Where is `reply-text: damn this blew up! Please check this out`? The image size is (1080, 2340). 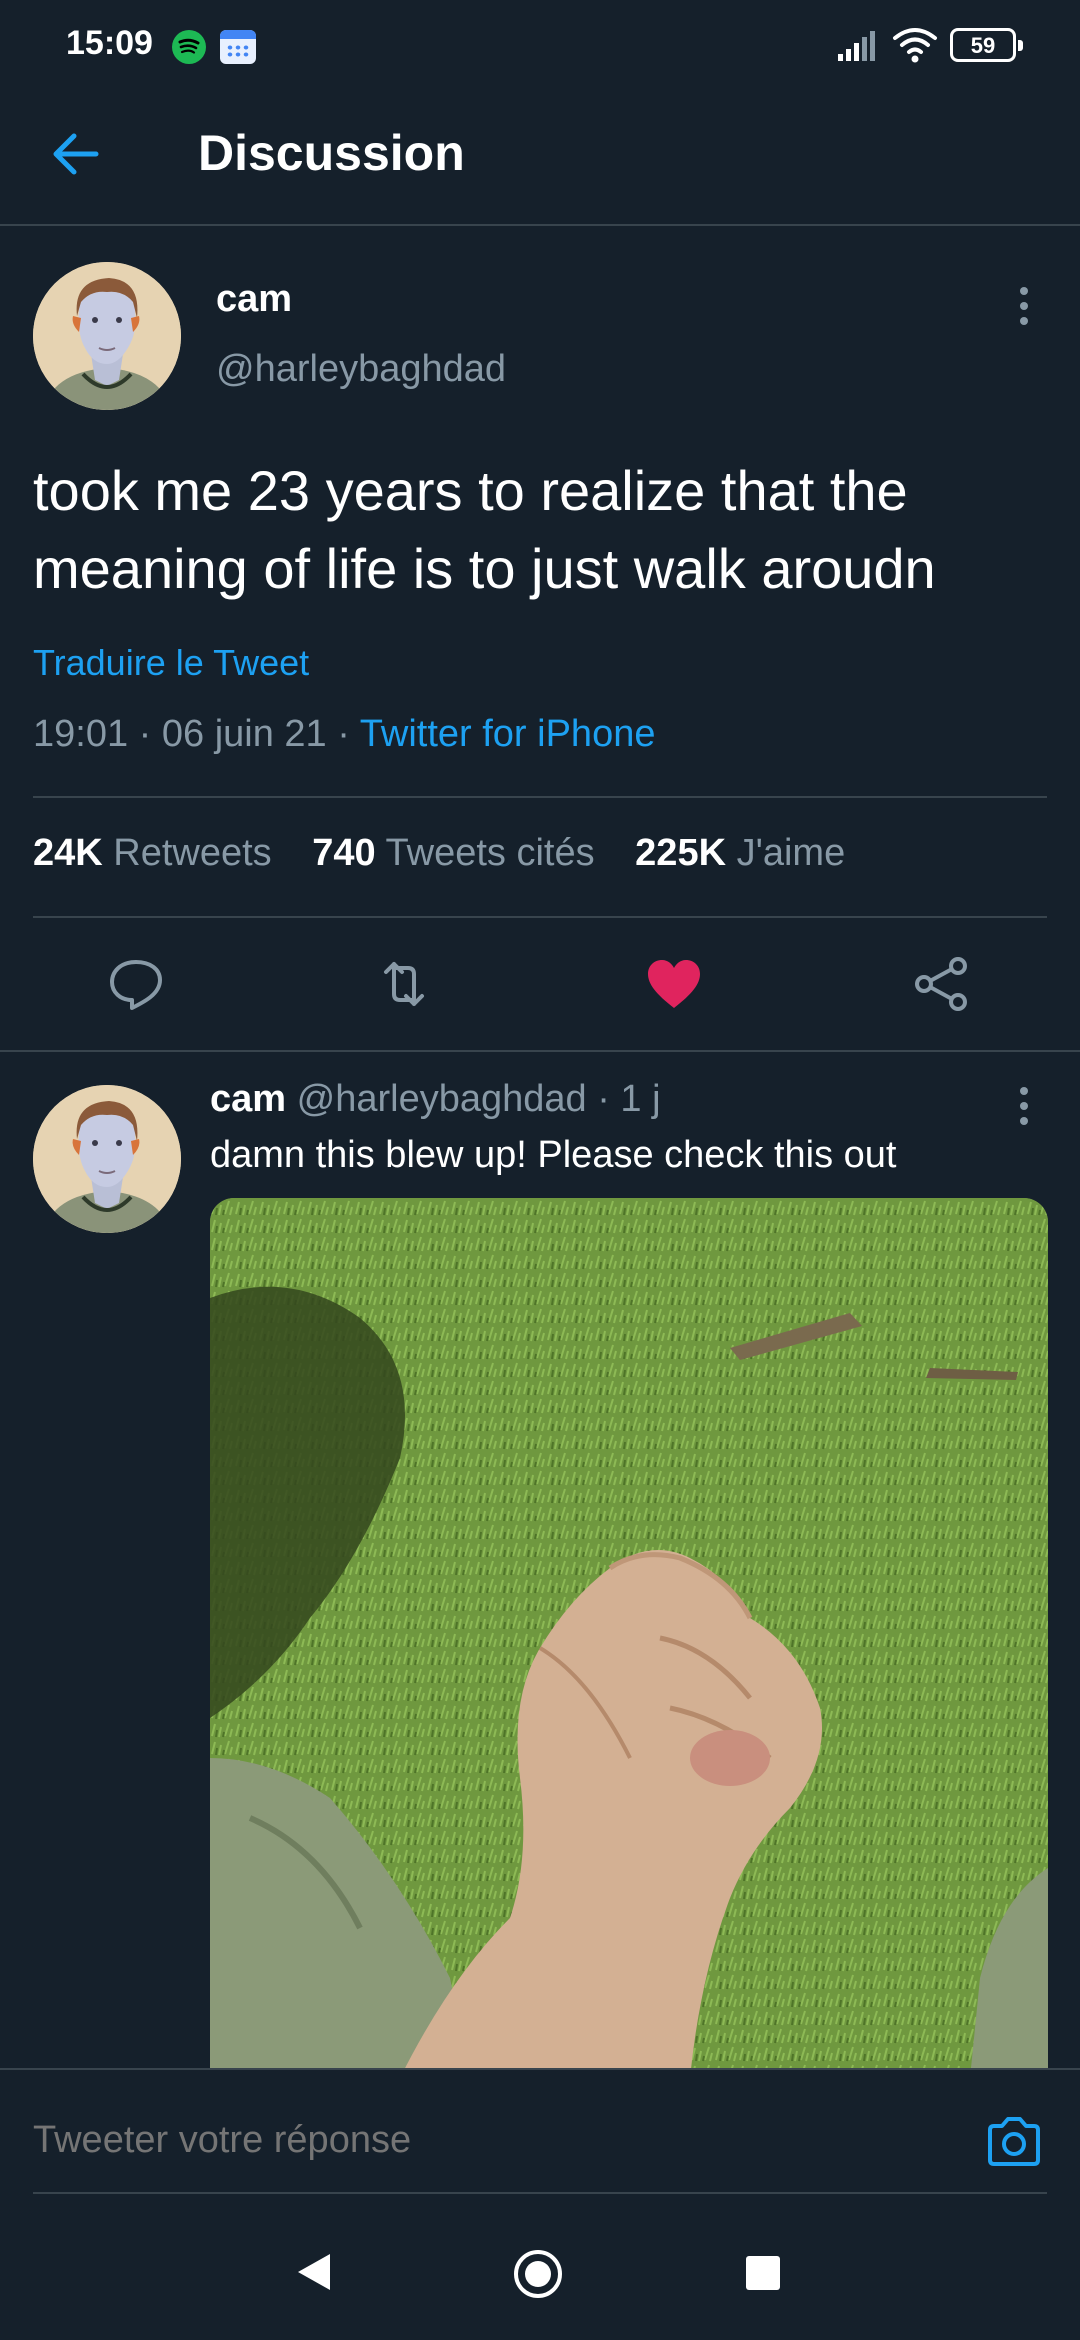
reply-text: damn this blew up! Please check this out is located at coordinates (553, 1155).